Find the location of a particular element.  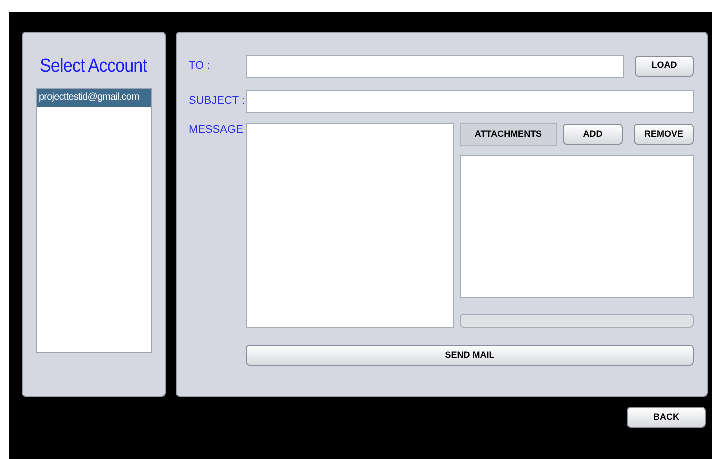

message-label: MESSAGE is located at coordinates (216, 130).